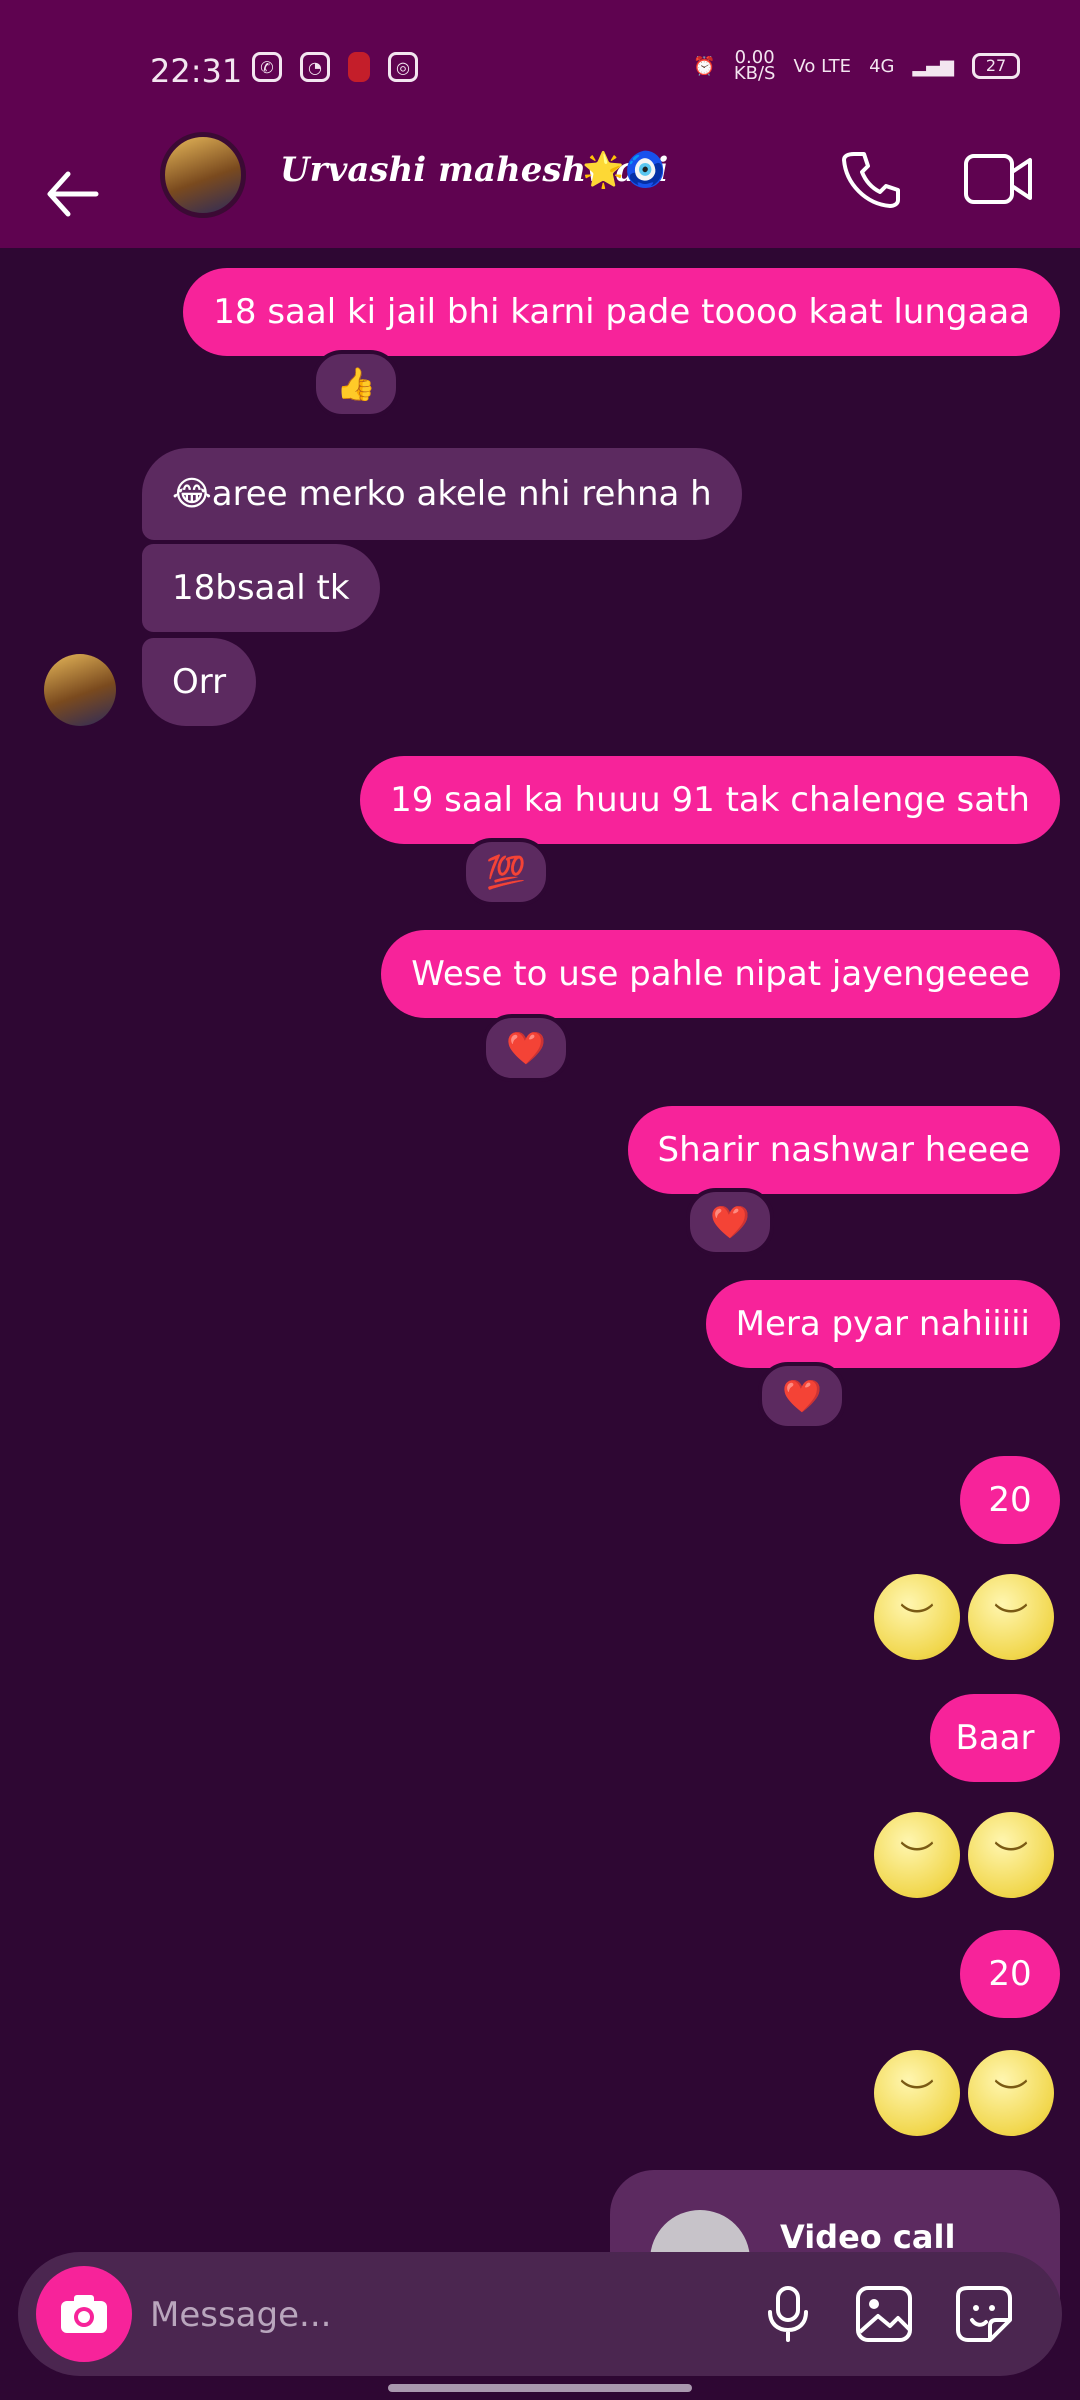 This screenshot has height=2400, width=1080. What do you see at coordinates (335, 67) in the screenshot?
I see `notification-icons: ✆ ◔ ◎` at bounding box center [335, 67].